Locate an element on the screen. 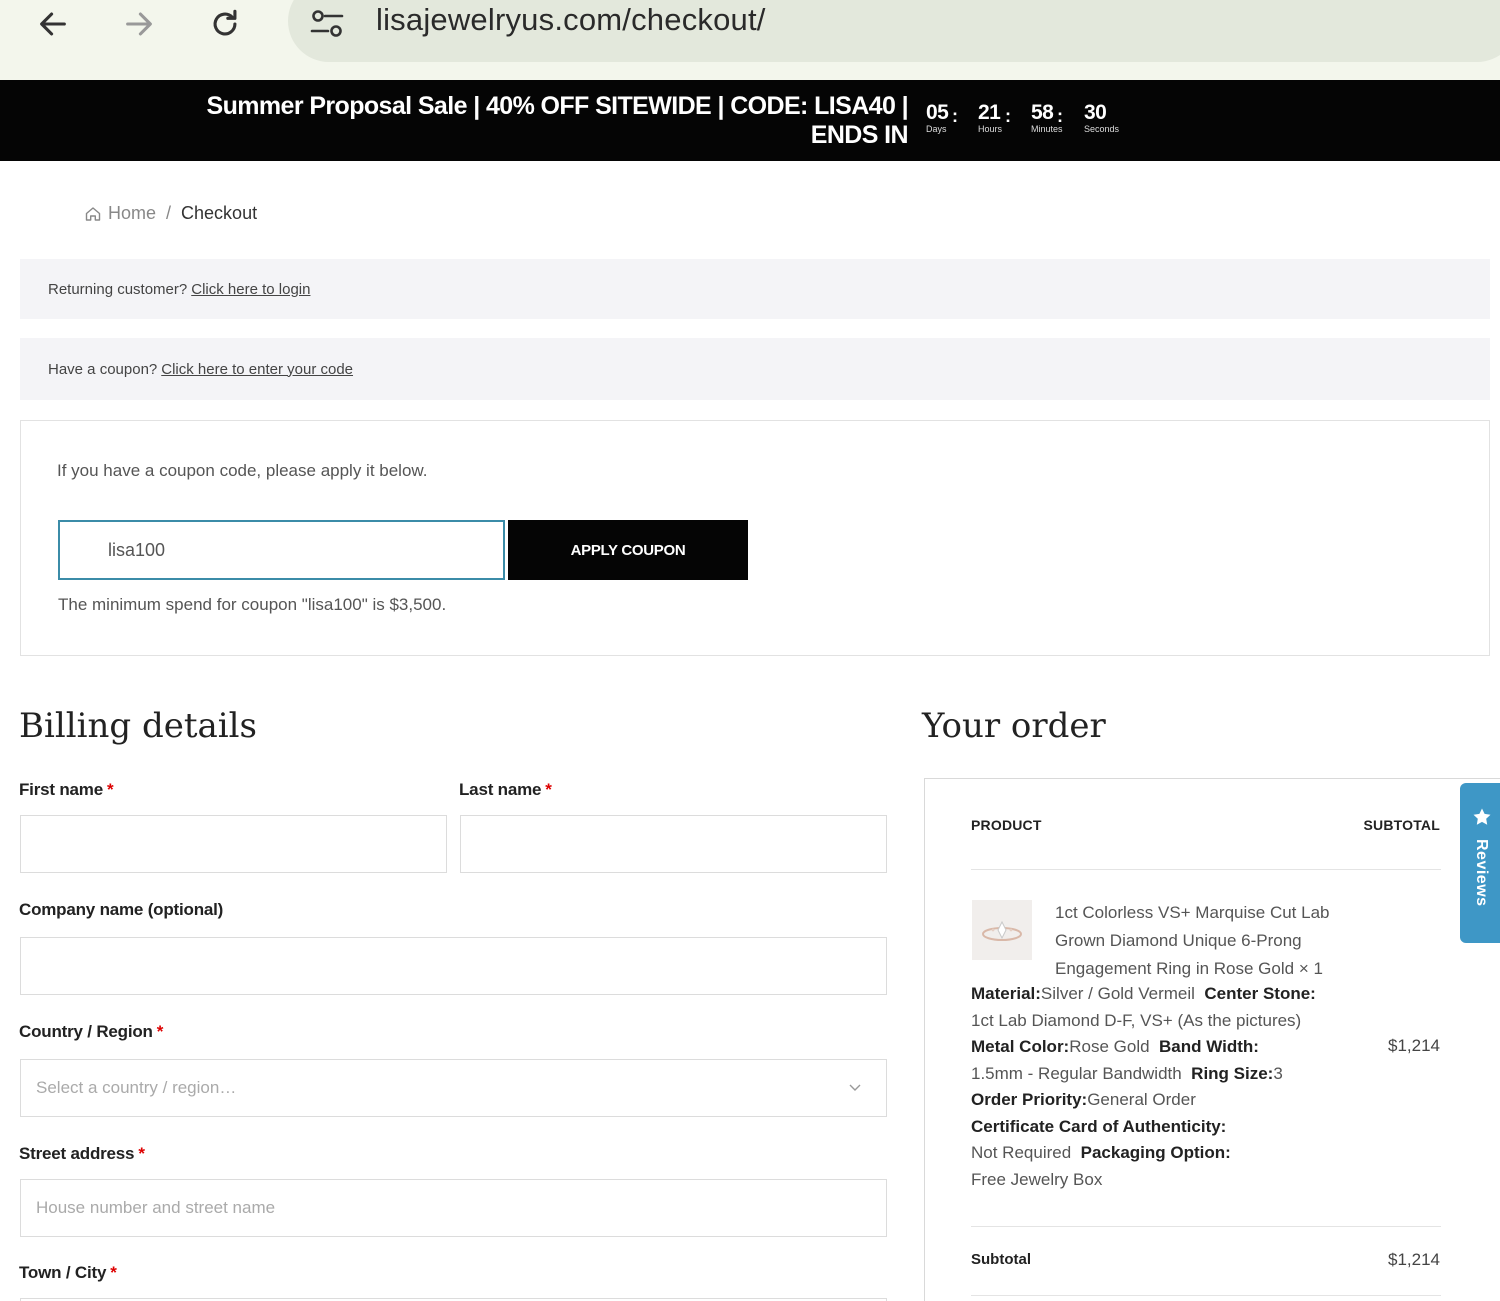 This screenshot has height=1301, width=1500. enter-coupon-link: Click here to enter your code is located at coordinates (257, 369).